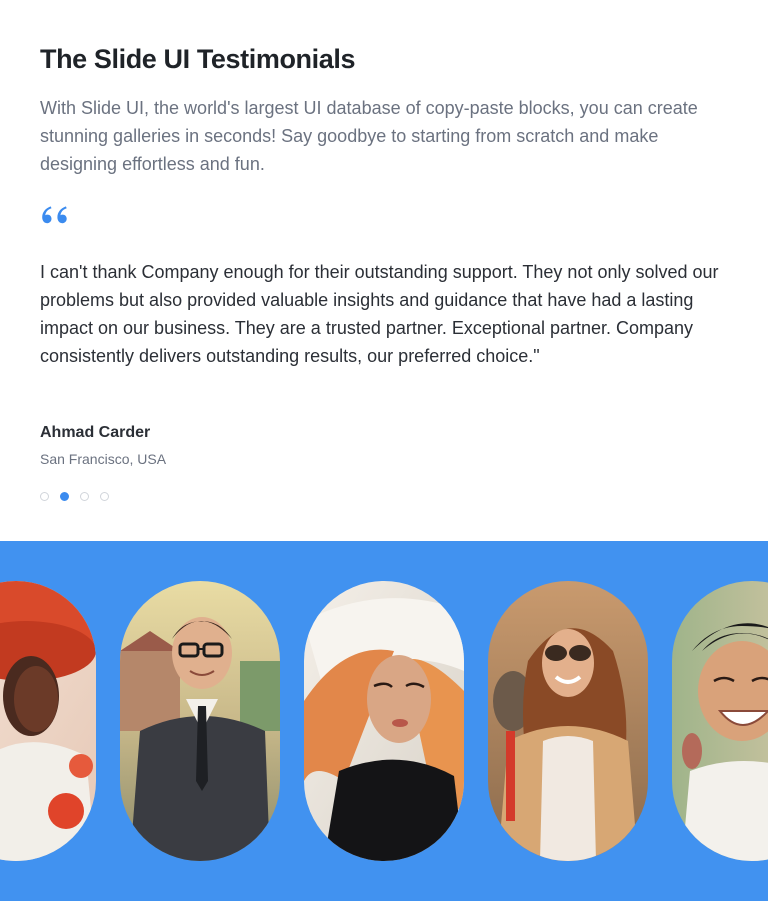 Image resolution: width=768 pixels, height=901 pixels. What do you see at coordinates (198, 59) in the screenshot?
I see `page-title: The Slide UI Testimonials` at bounding box center [198, 59].